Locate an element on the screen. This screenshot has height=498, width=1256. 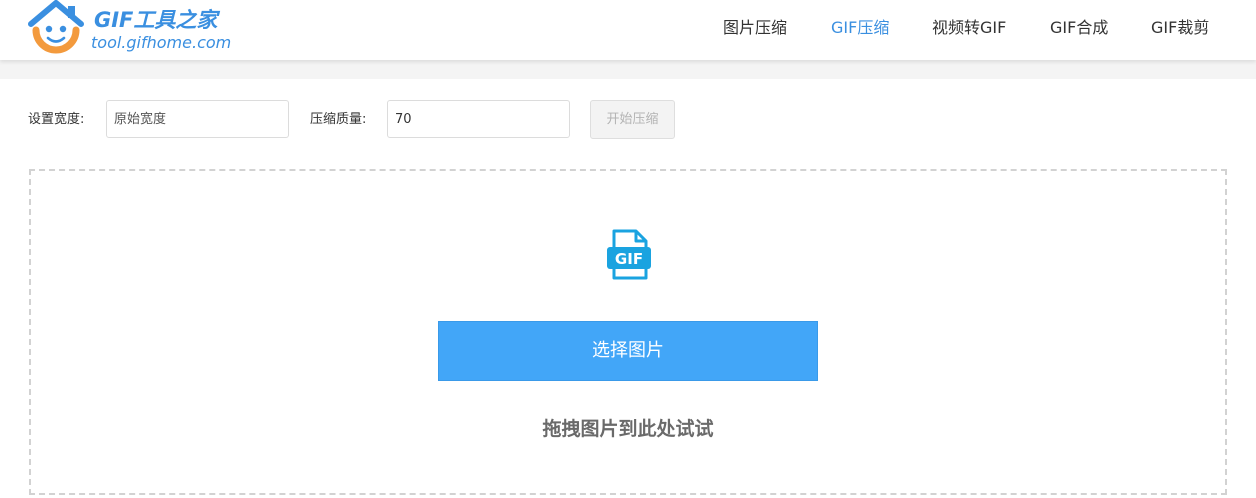
nav-item-gif-crop: GIF裁剪 is located at coordinates (1180, 28).